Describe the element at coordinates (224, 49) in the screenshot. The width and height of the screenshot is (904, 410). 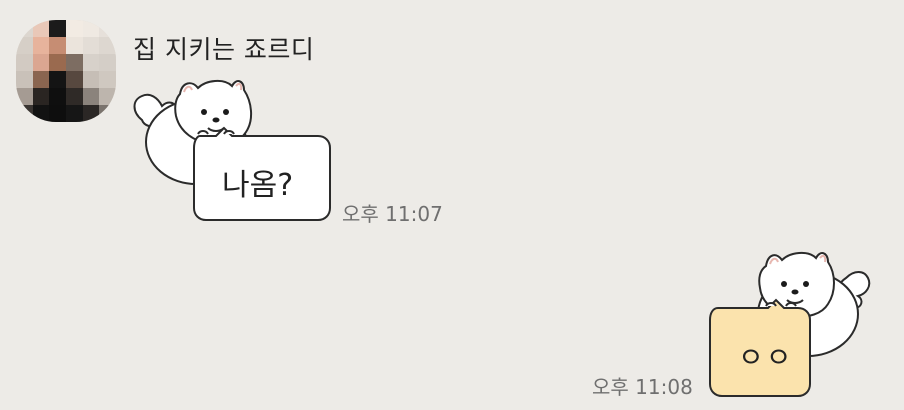
I see `sender-name: 집 지키는 죠르디` at that location.